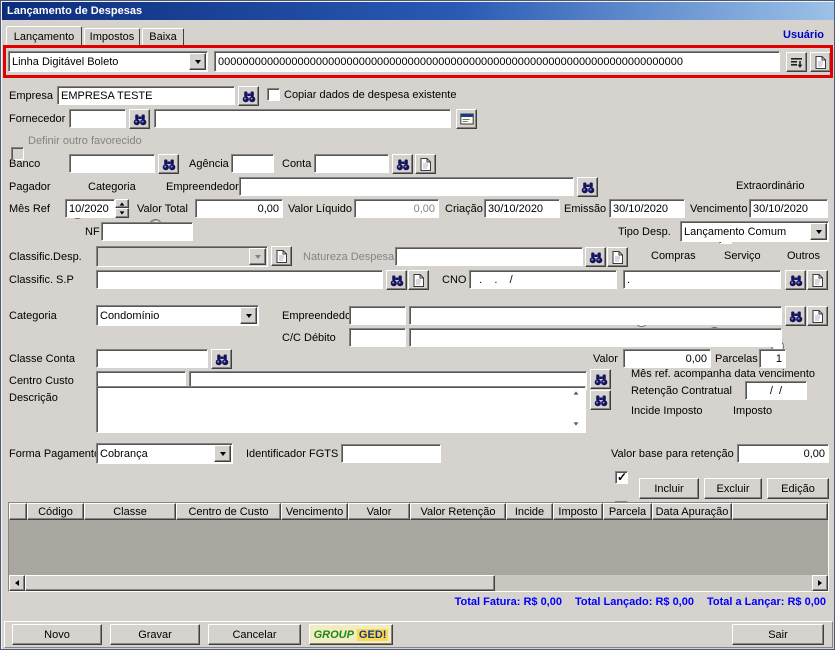 The width and height of the screenshot is (835, 650). I want to click on cno-search-button, so click(795, 280).